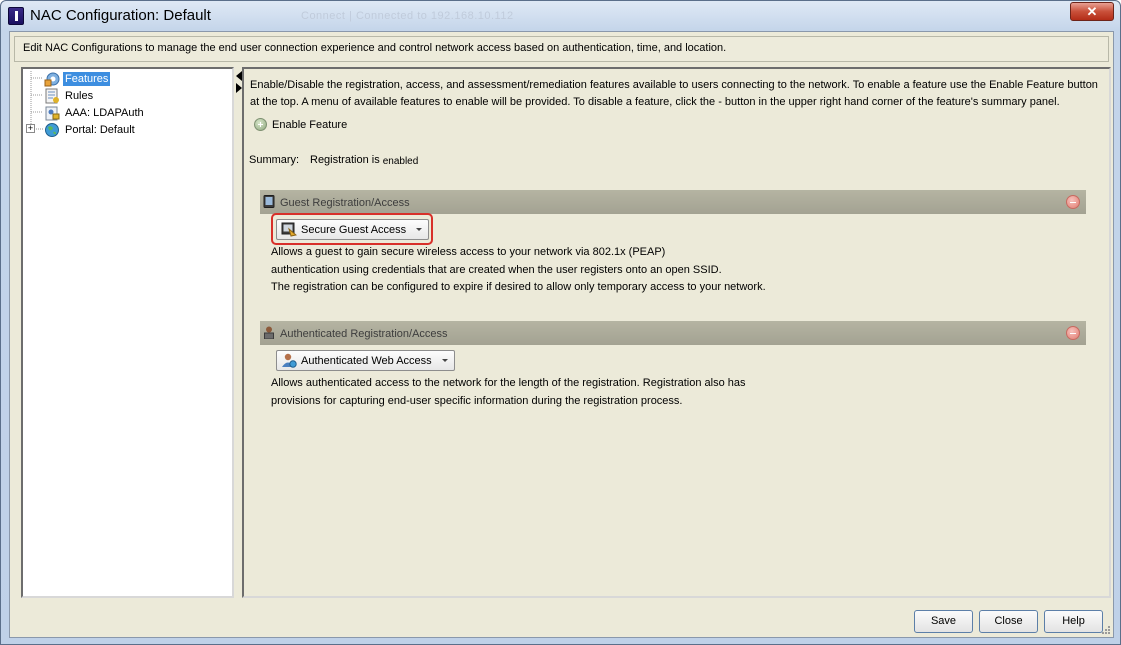  Describe the element at coordinates (673, 333) in the screenshot. I see `feature-header: Authenticated Registration/Access` at that location.